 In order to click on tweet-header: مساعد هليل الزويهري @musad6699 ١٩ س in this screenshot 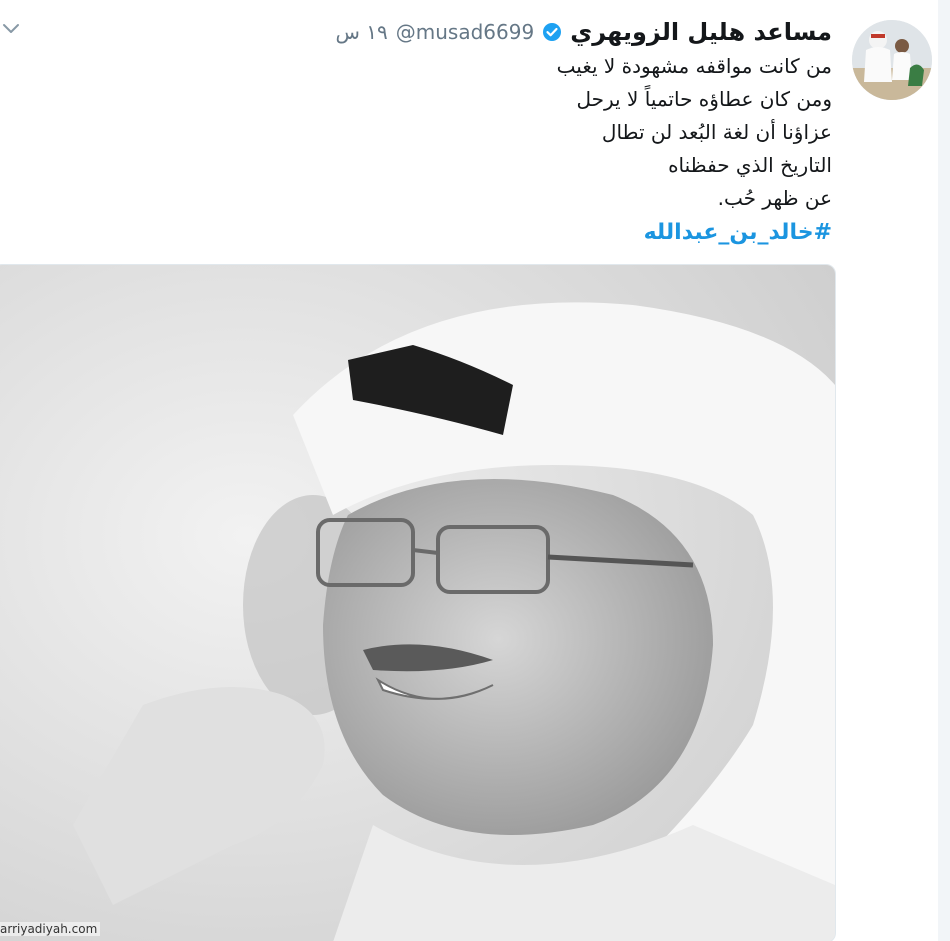, I will do `click(584, 32)`.